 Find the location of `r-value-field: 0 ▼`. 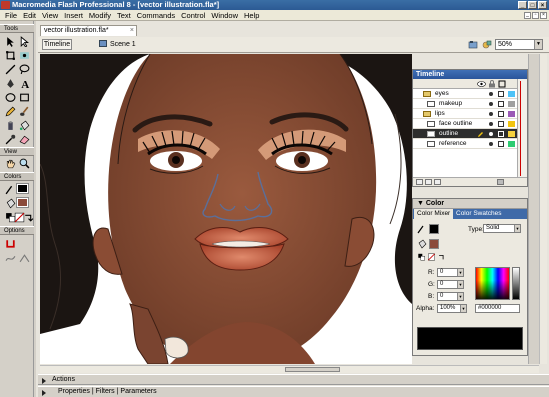

r-value-field: 0 ▼ is located at coordinates (450, 272).